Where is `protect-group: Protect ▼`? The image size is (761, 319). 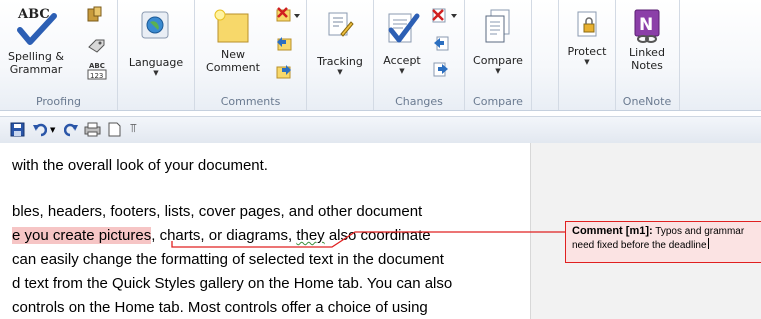
protect-group: Protect ▼ is located at coordinates (587, 55).